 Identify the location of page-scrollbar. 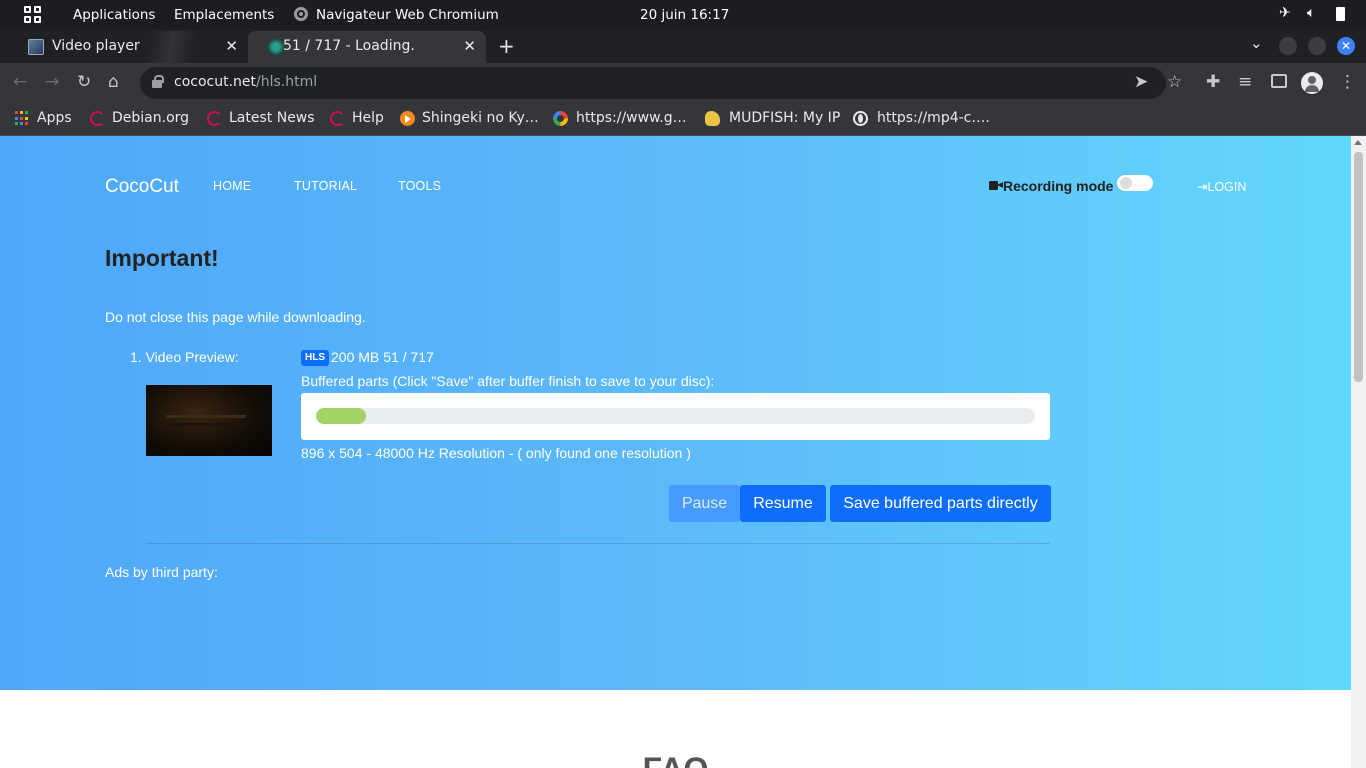
(1358, 452).